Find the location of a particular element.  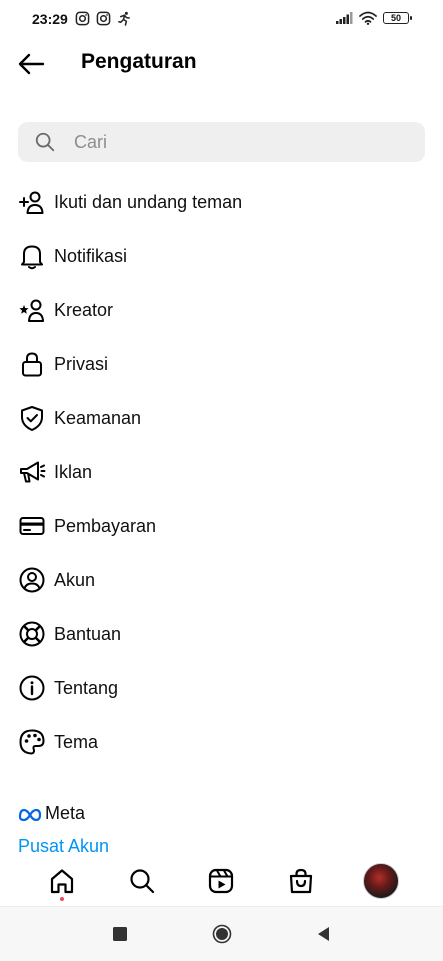

circle-icon is located at coordinates (221, 934).